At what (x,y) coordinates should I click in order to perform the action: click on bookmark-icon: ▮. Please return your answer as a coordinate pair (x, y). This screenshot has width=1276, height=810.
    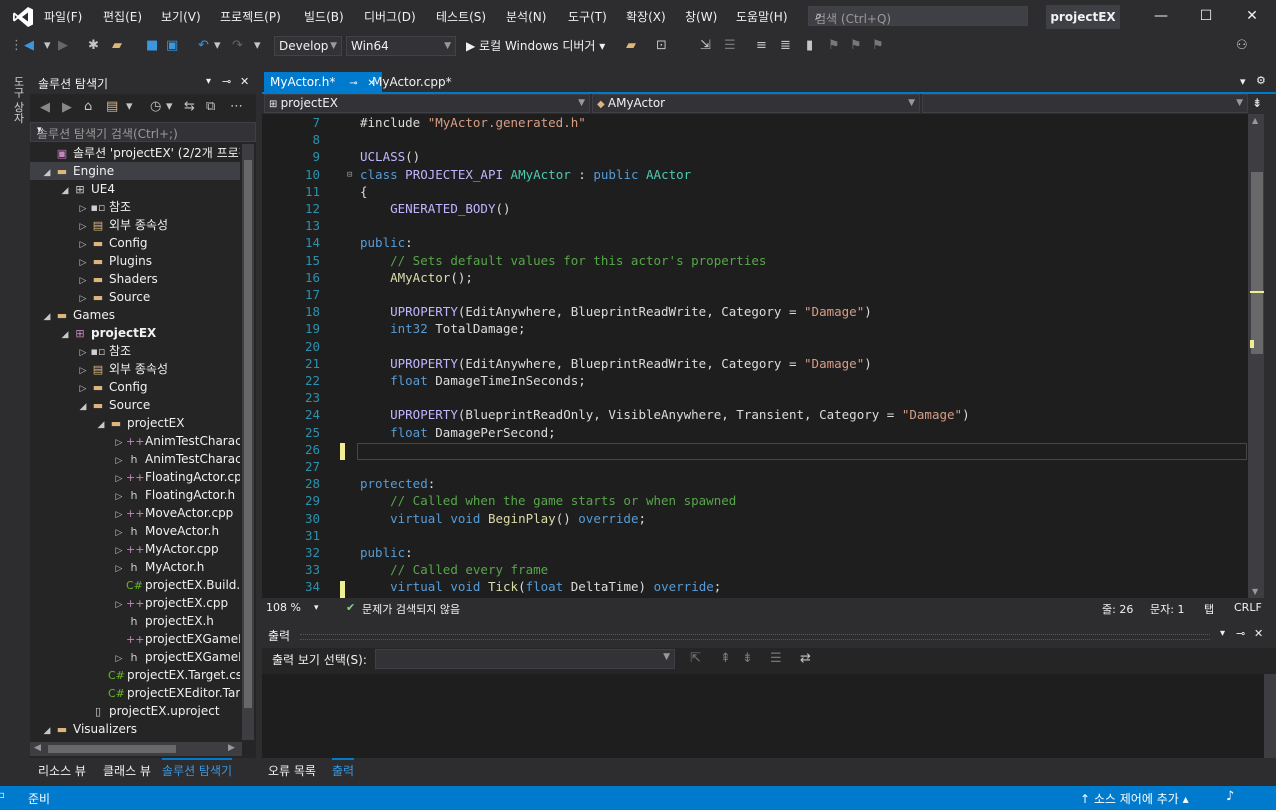
    Looking at the image, I should click on (809, 45).